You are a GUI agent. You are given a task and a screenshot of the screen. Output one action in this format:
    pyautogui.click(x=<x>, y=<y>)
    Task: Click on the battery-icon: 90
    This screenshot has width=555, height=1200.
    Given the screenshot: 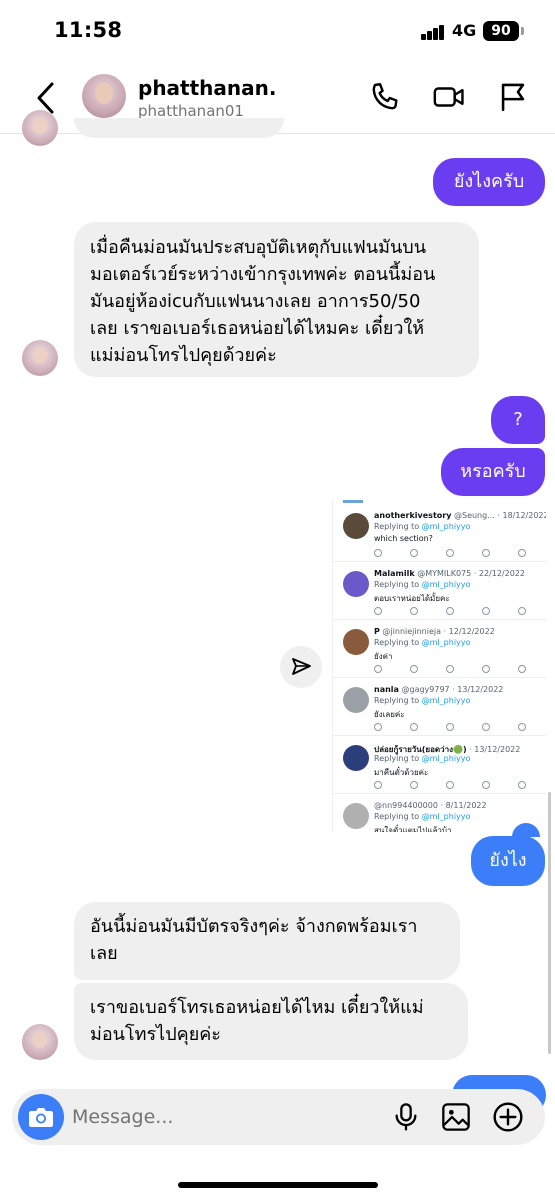 What is the action you would take?
    pyautogui.click(x=501, y=31)
    